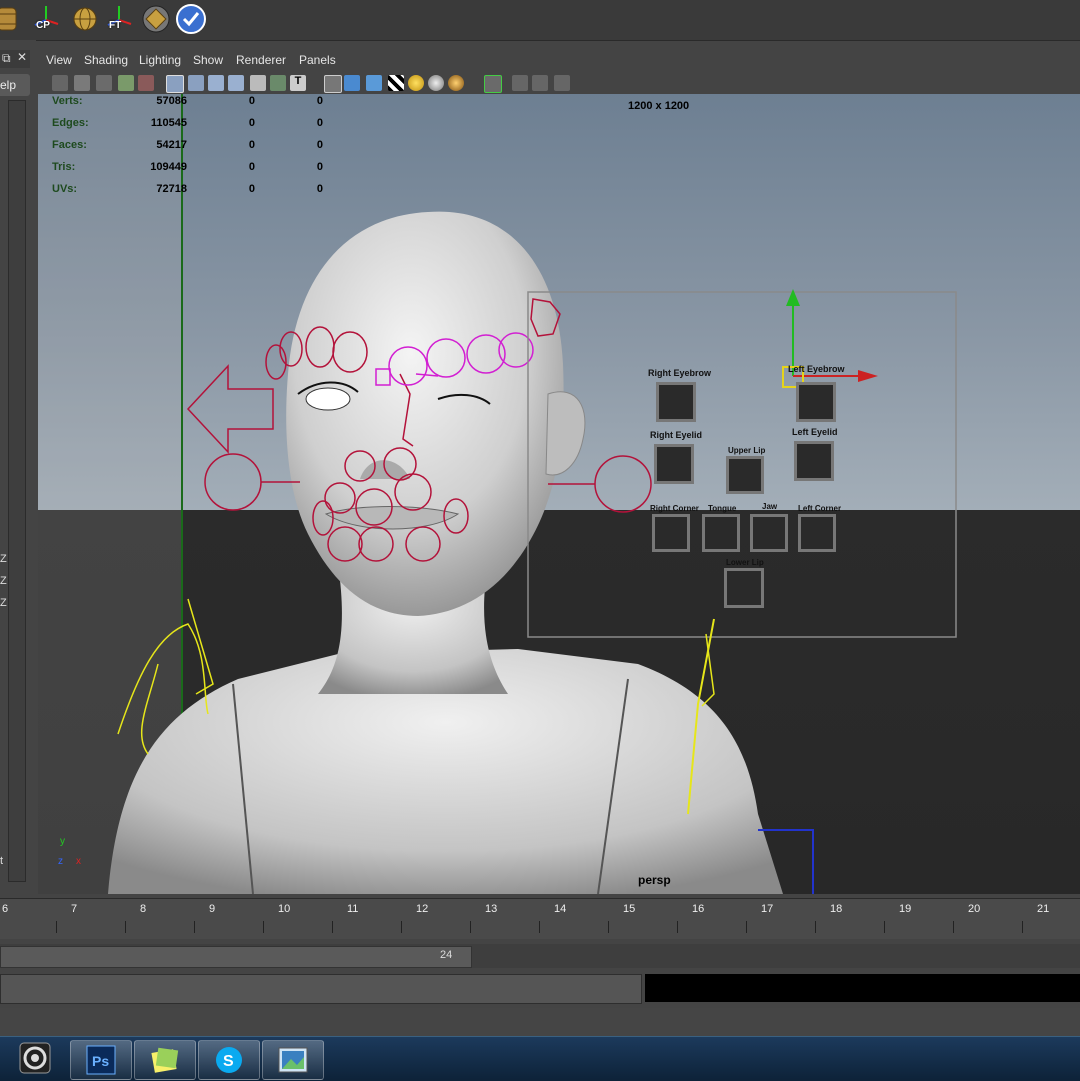 Image resolution: width=1080 pixels, height=1081 pixels. I want to click on gui-label: Jaw, so click(770, 506).